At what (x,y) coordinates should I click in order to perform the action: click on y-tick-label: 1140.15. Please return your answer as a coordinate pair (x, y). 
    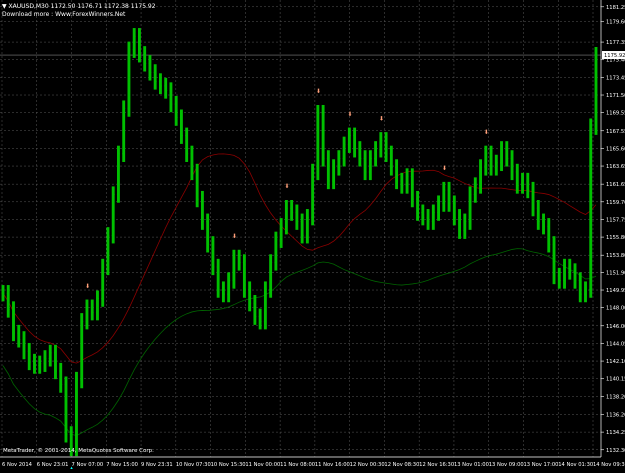
    Looking at the image, I should click on (615, 380).